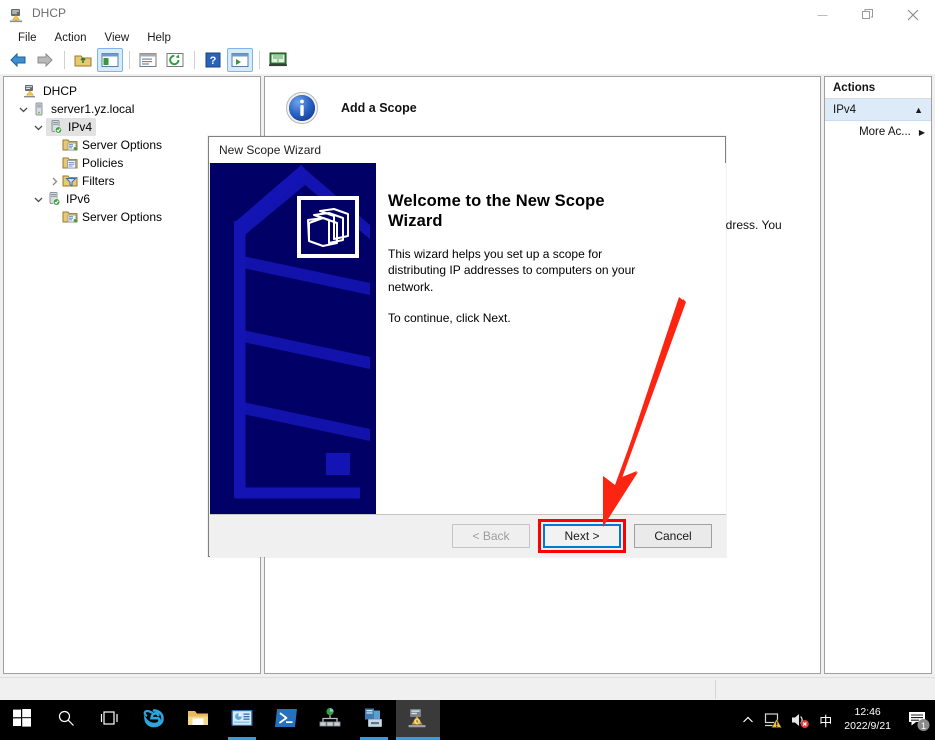  Describe the element at coordinates (70, 181) in the screenshot. I see `filters-icon` at that location.